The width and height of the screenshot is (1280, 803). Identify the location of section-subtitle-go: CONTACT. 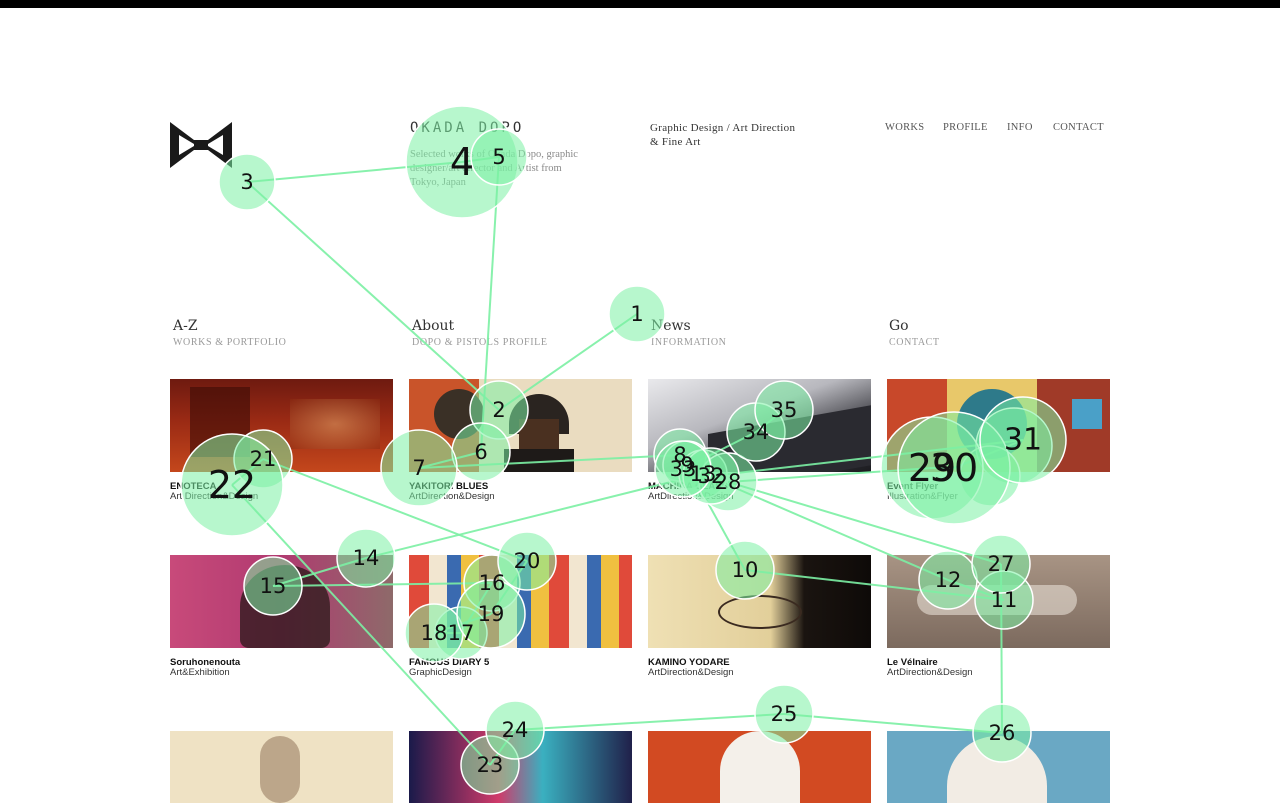
(914, 342).